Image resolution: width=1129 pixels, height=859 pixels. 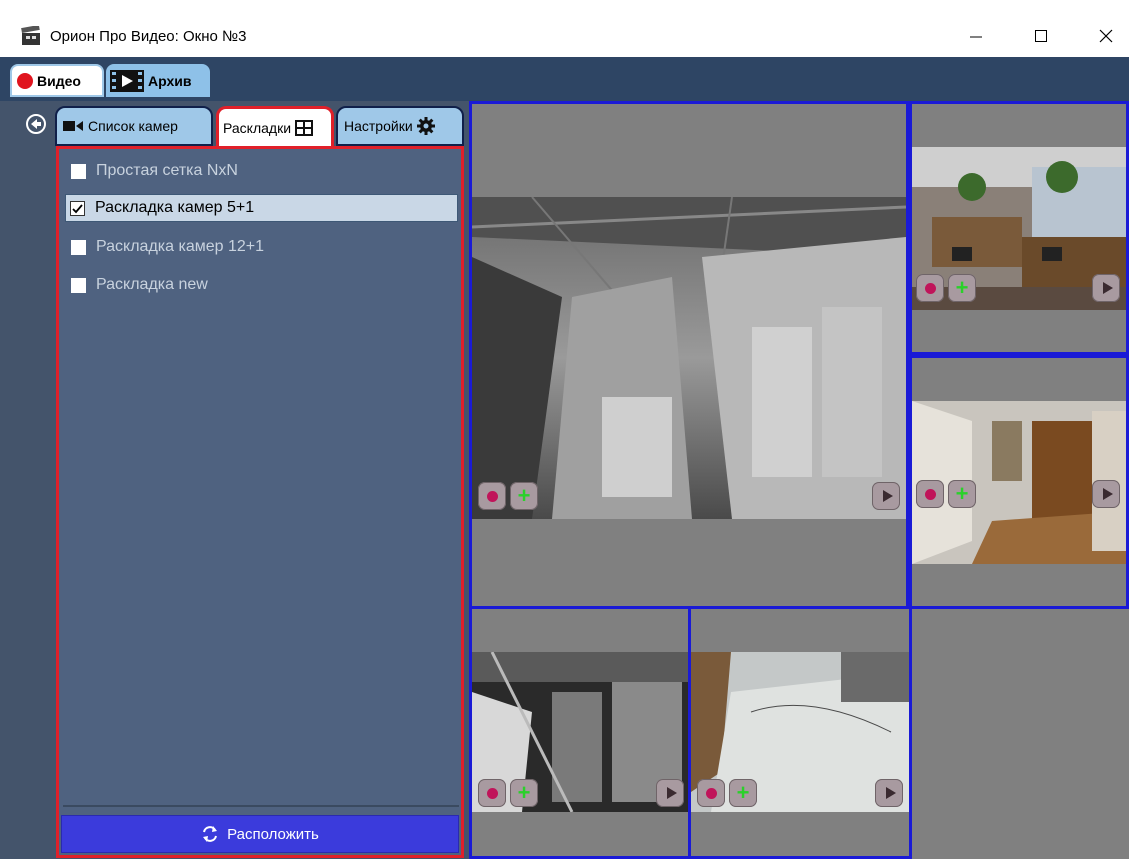 I want to click on camera-feed-warehouse, so click(x=689, y=358).